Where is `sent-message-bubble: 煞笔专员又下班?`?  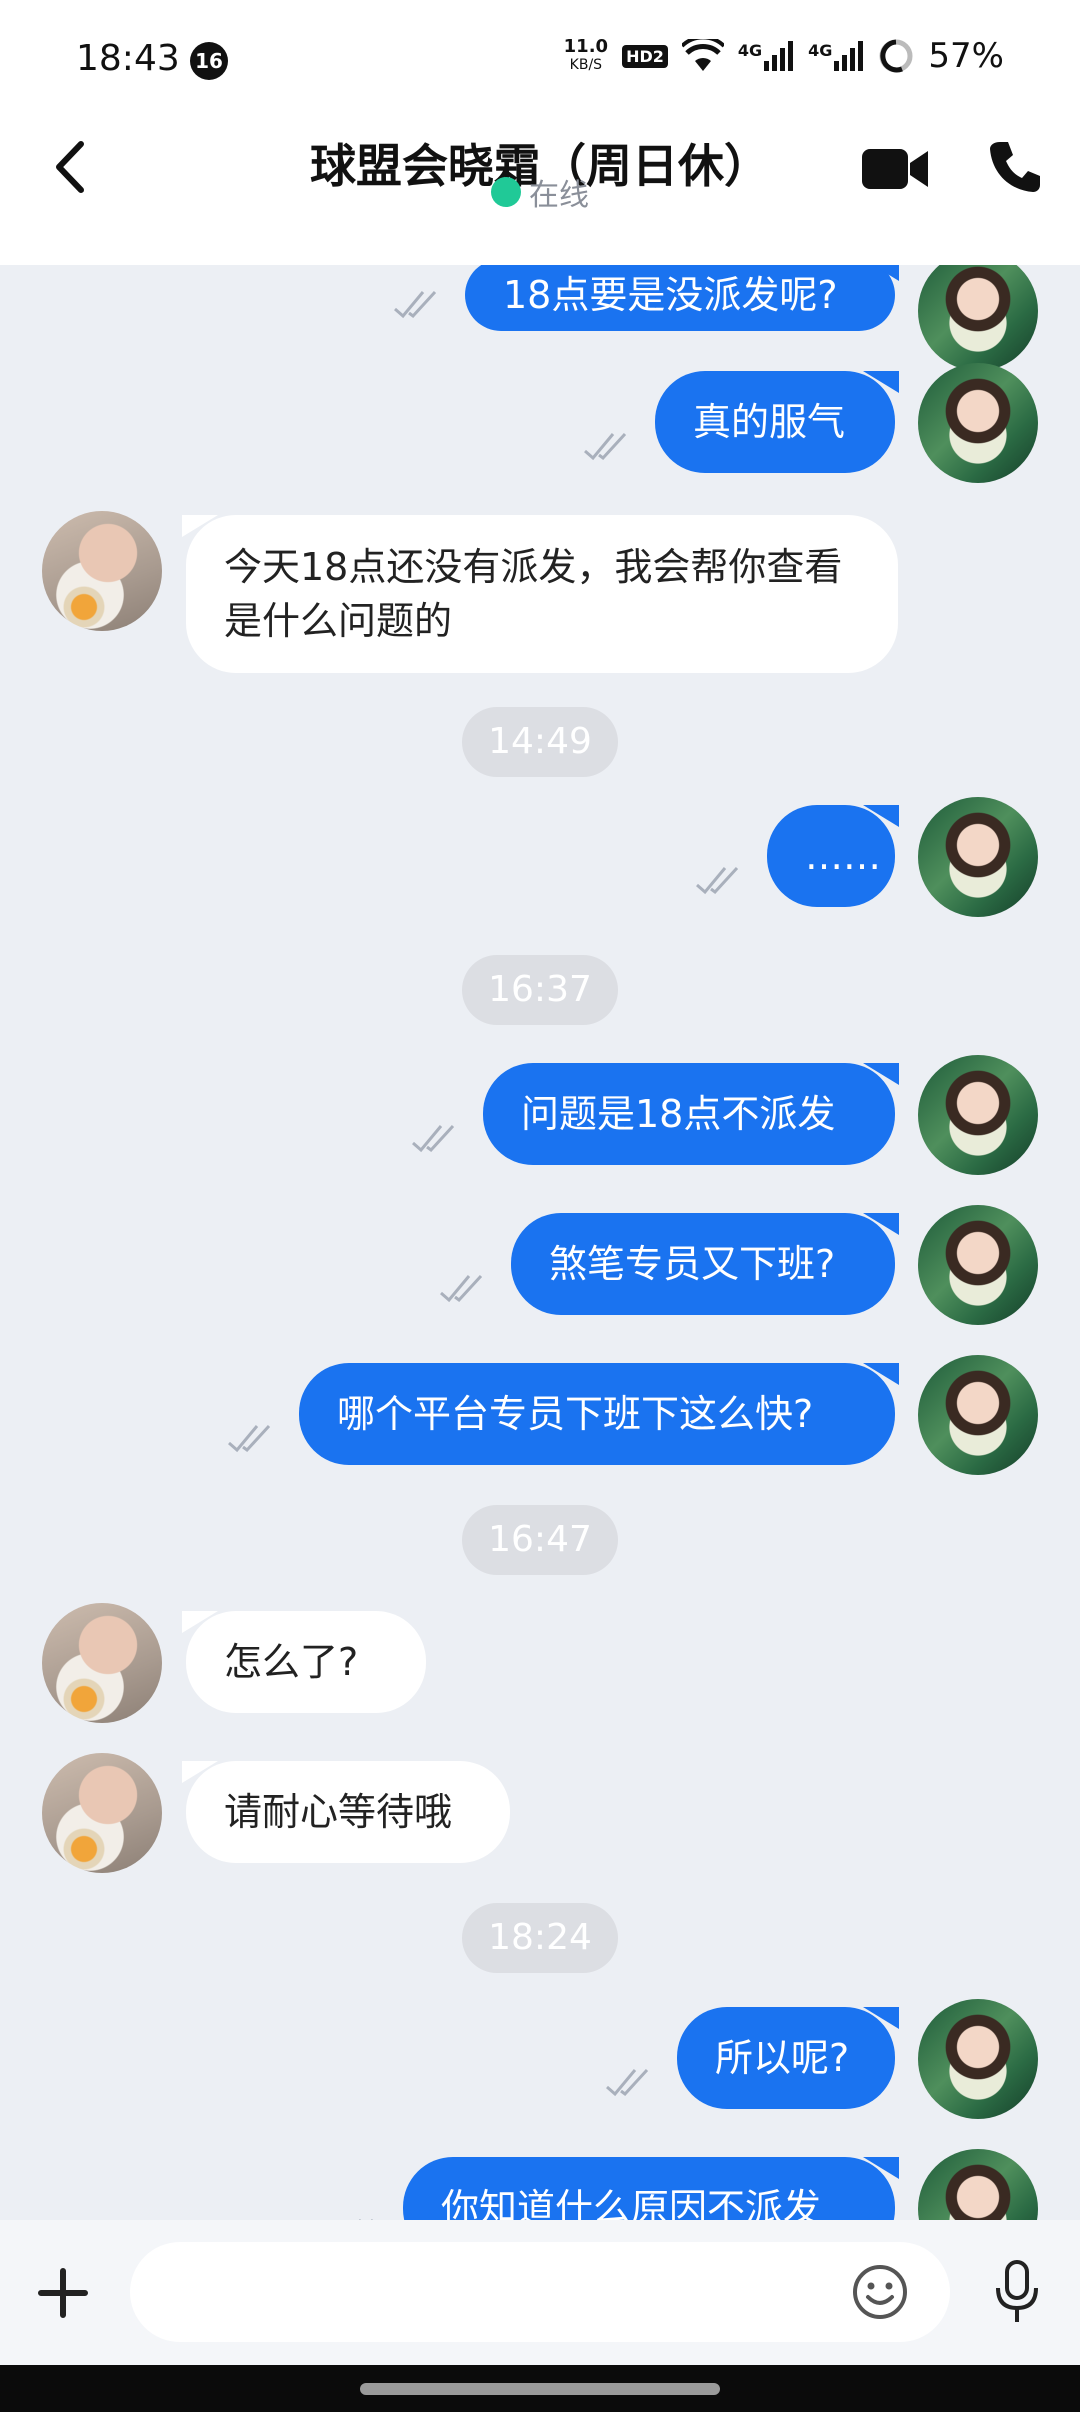
sent-message-bubble: 煞笔专员又下班? is located at coordinates (705, 1264).